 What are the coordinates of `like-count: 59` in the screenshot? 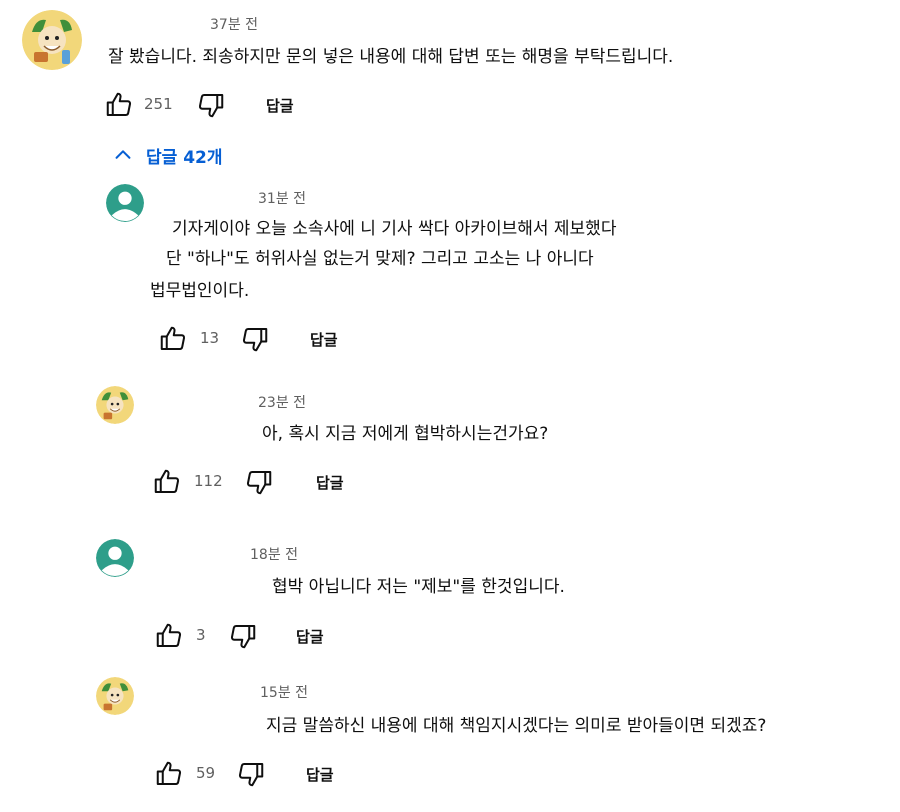 It's located at (206, 773).